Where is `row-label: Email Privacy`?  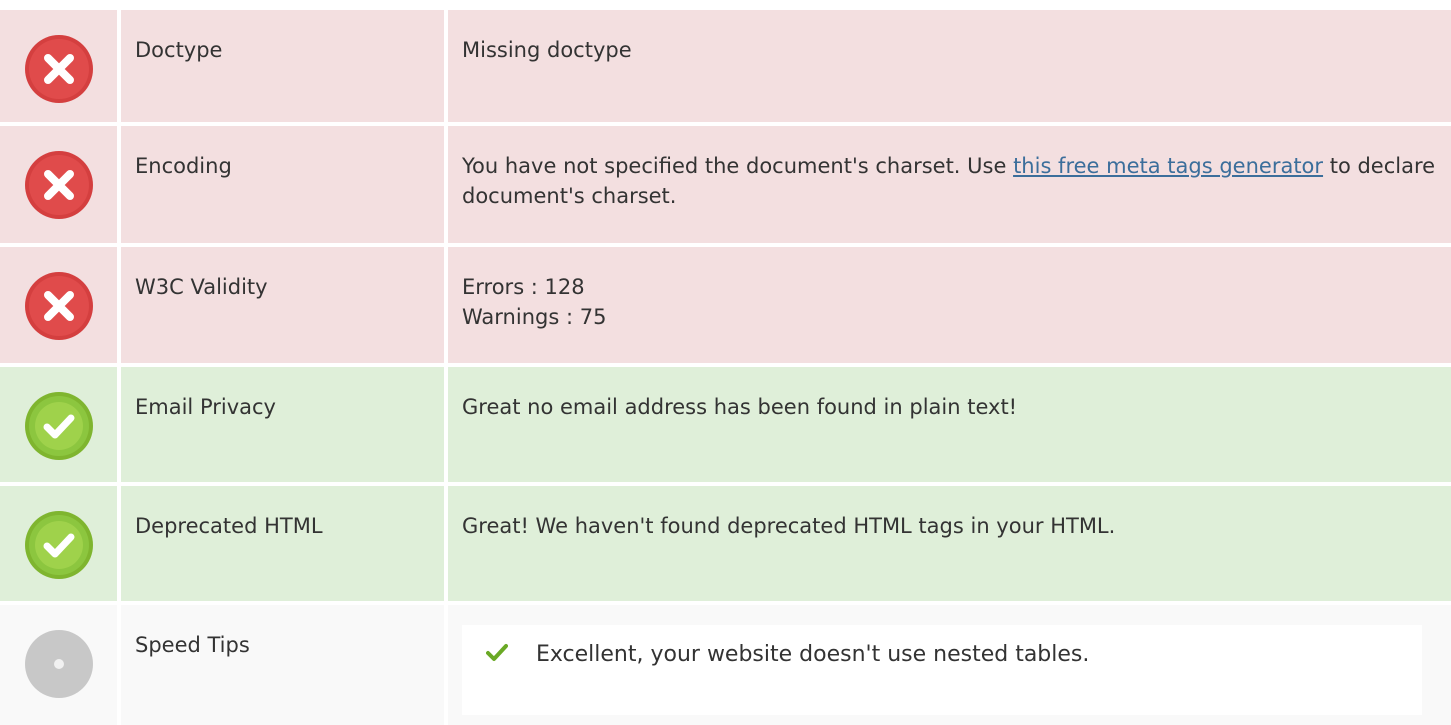
row-label: Email Privacy is located at coordinates (282, 424).